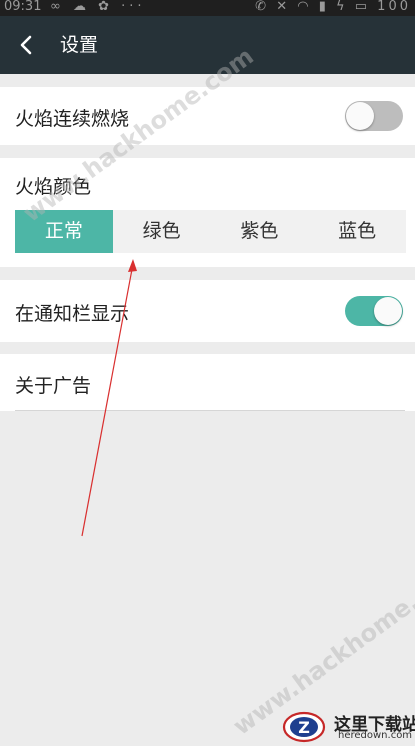  What do you see at coordinates (53, 386) in the screenshot?
I see `about-ads-label: 关于广告` at bounding box center [53, 386].